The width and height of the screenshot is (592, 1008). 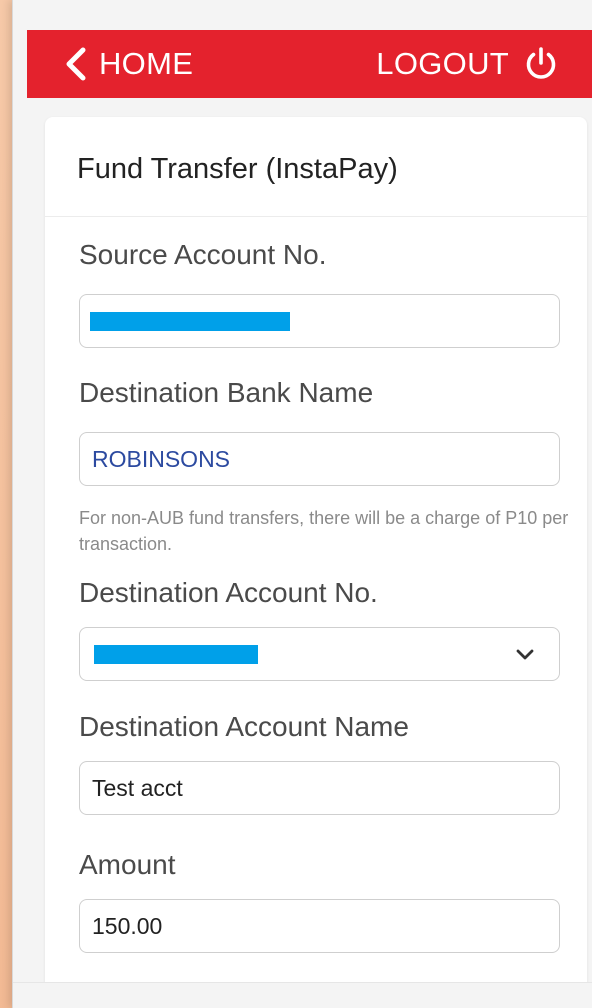 I want to click on top-nav-bar: HOME LOGOUT, so click(x=309, y=64).